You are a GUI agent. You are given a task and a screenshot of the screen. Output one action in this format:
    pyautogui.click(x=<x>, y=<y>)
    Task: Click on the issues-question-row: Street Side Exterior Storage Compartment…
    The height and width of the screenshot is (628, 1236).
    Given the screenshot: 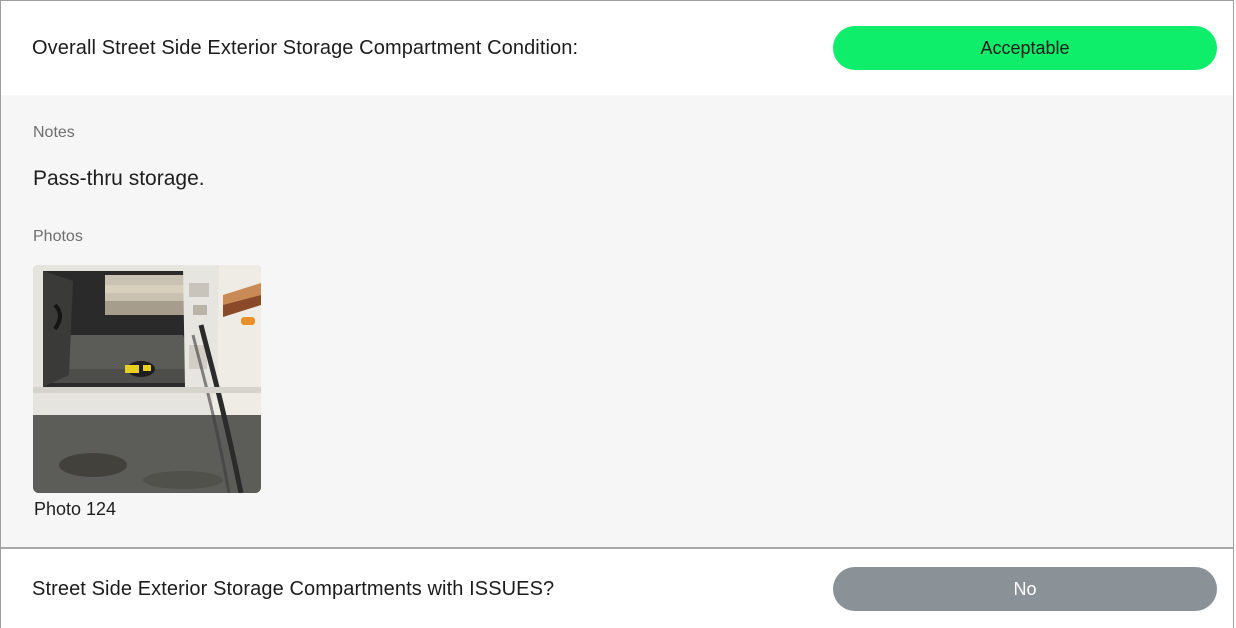 What is the action you would take?
    pyautogui.click(x=617, y=587)
    